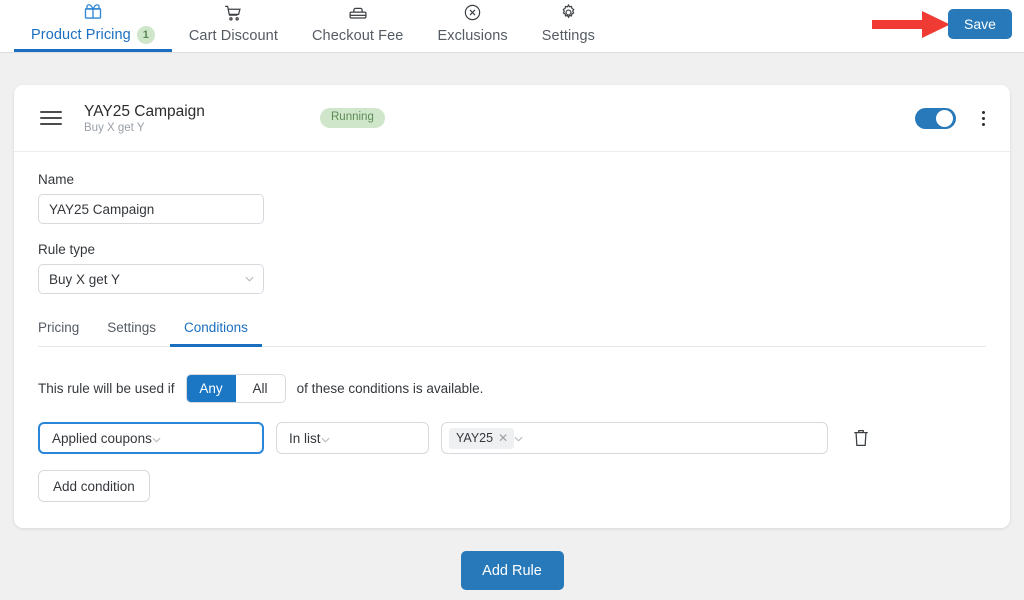  I want to click on tab-product-pricing-label: Product Pricing, so click(81, 35).